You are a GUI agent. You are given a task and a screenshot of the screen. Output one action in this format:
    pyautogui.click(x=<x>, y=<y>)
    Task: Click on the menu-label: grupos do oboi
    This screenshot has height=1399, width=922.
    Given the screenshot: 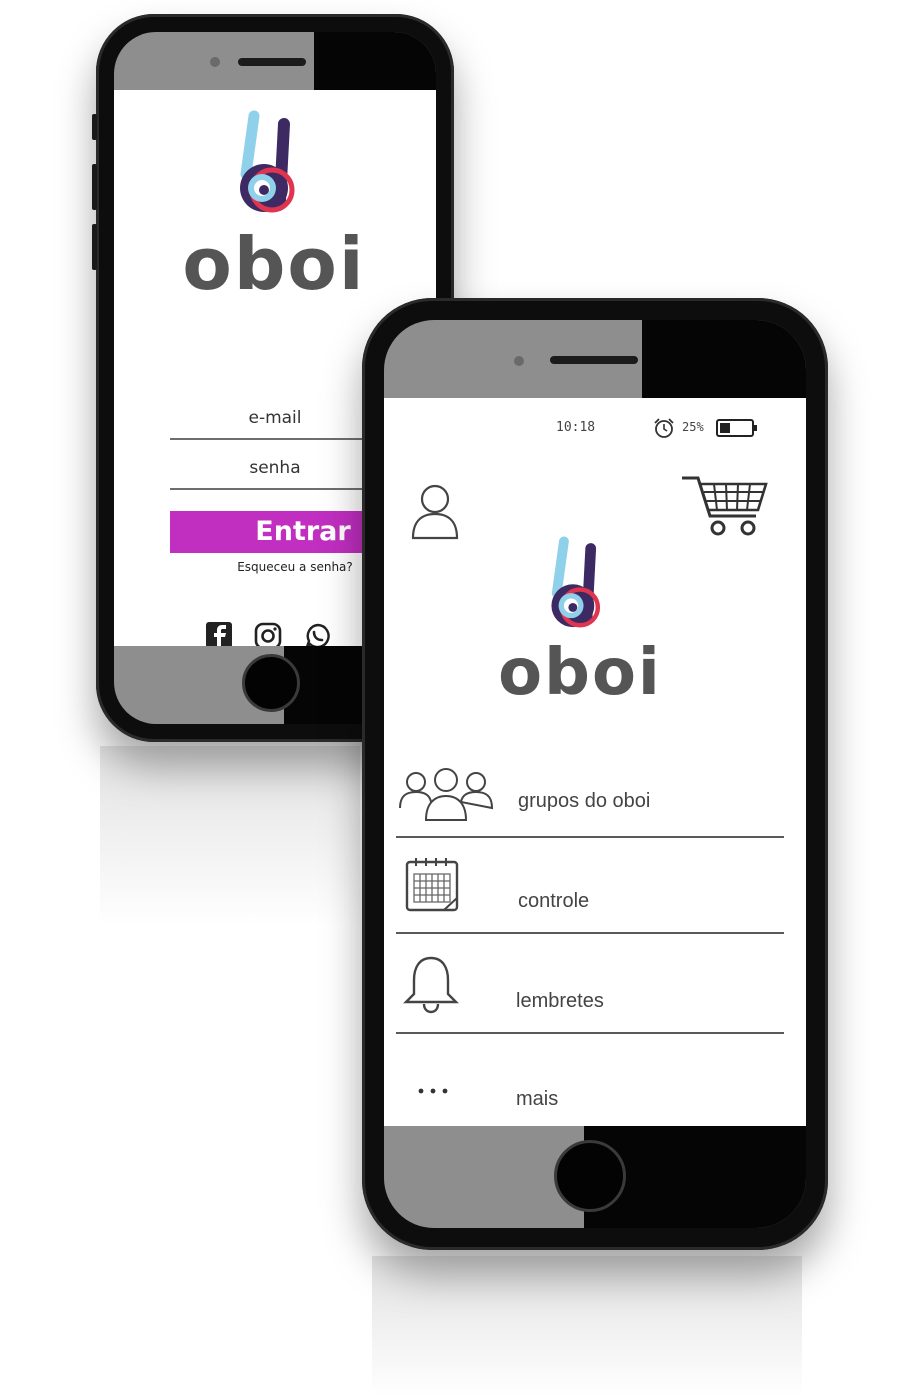 What is the action you would take?
    pyautogui.click(x=584, y=801)
    